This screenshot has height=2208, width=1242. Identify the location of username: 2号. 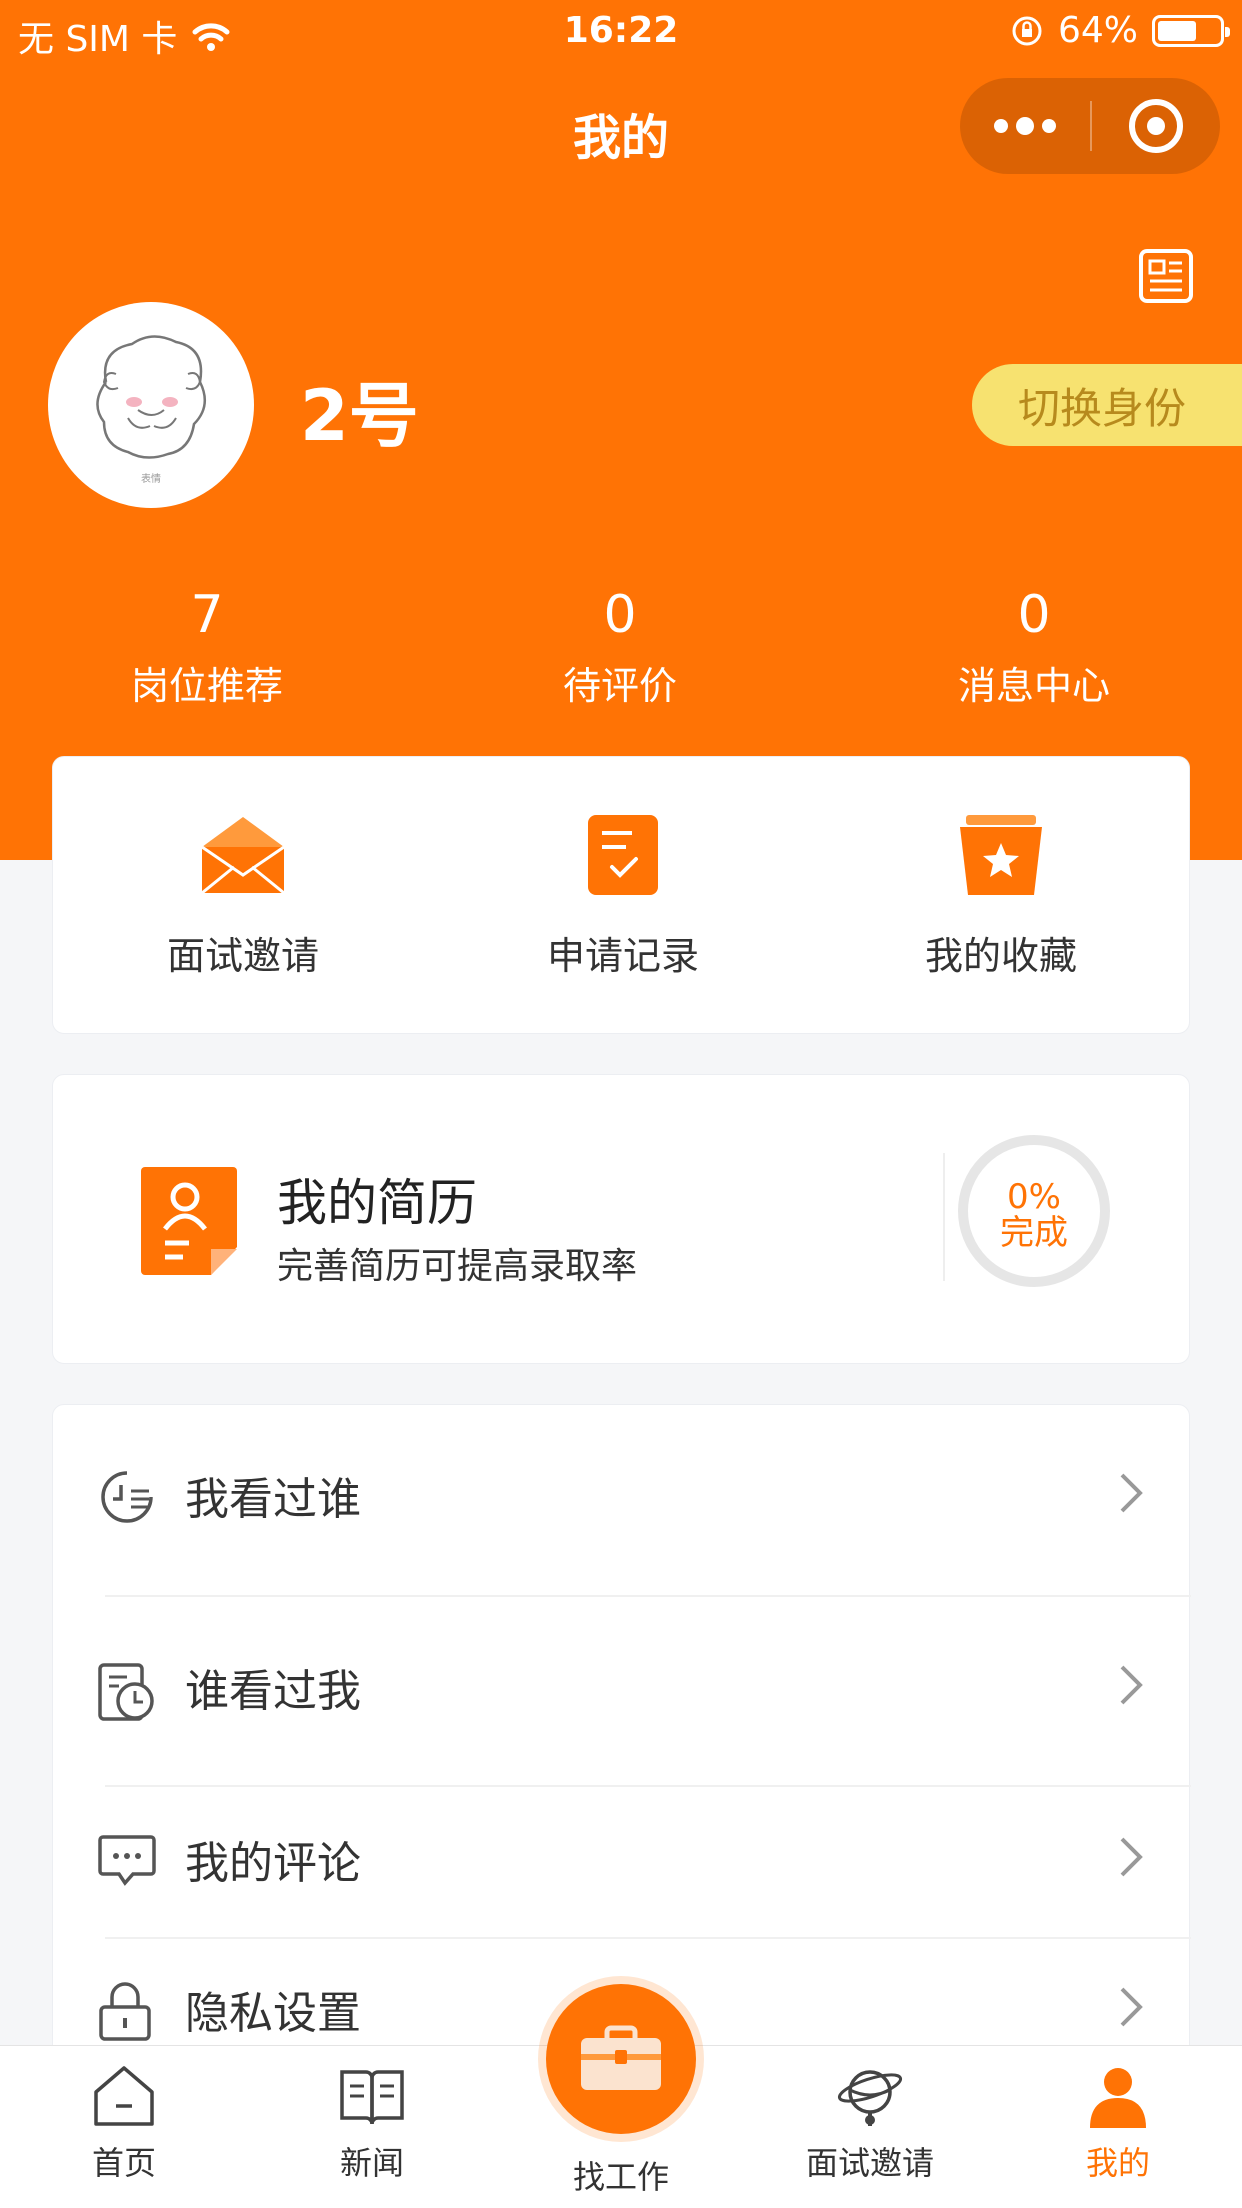
(359, 416).